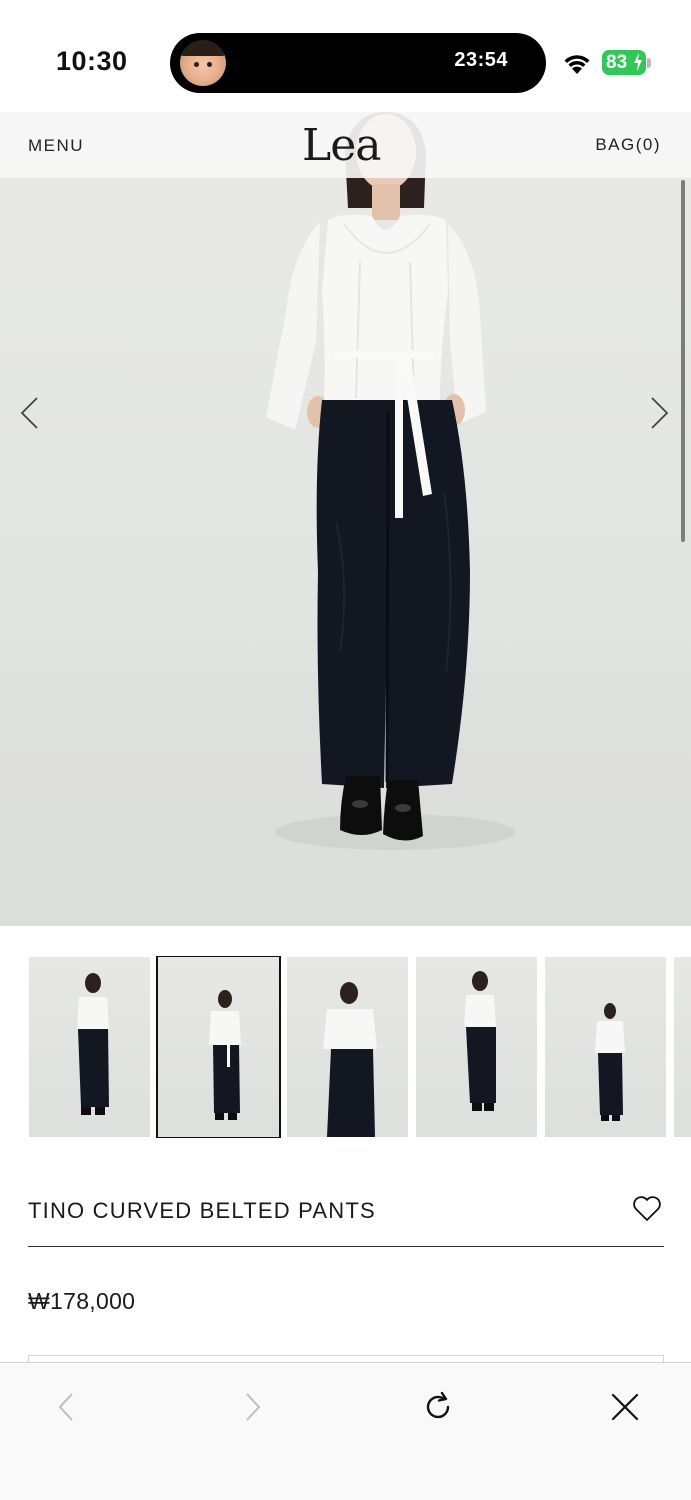 The height and width of the screenshot is (1500, 691). I want to click on gallery-next-icon, so click(660, 413).